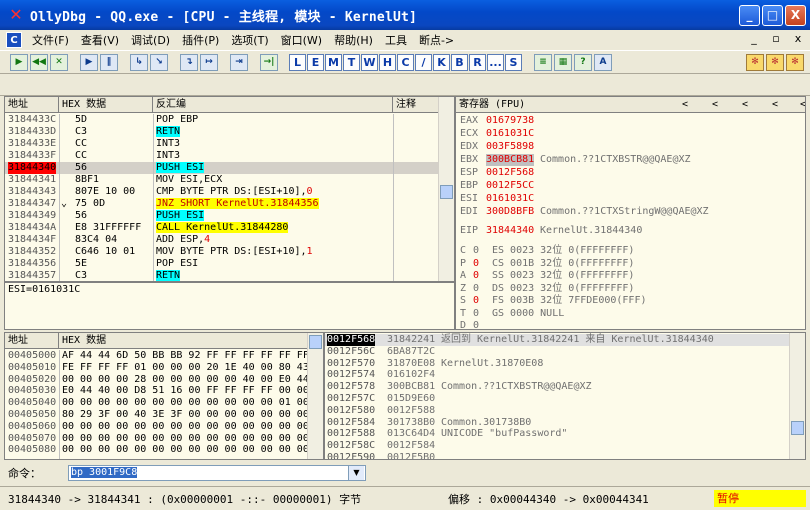 This screenshot has width=810, height=510. What do you see at coordinates (438, 40) in the screenshot?
I see `menu-breakpoints: 断点->` at bounding box center [438, 40].